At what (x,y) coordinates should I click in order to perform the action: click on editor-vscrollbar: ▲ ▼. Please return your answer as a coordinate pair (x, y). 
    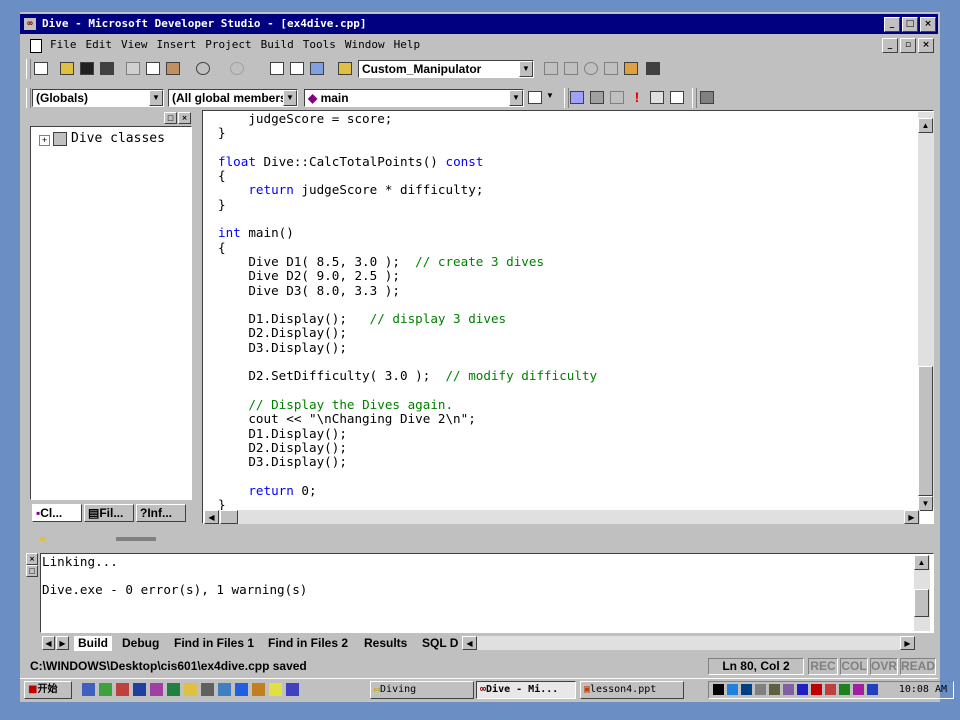
    Looking at the image, I should click on (926, 311).